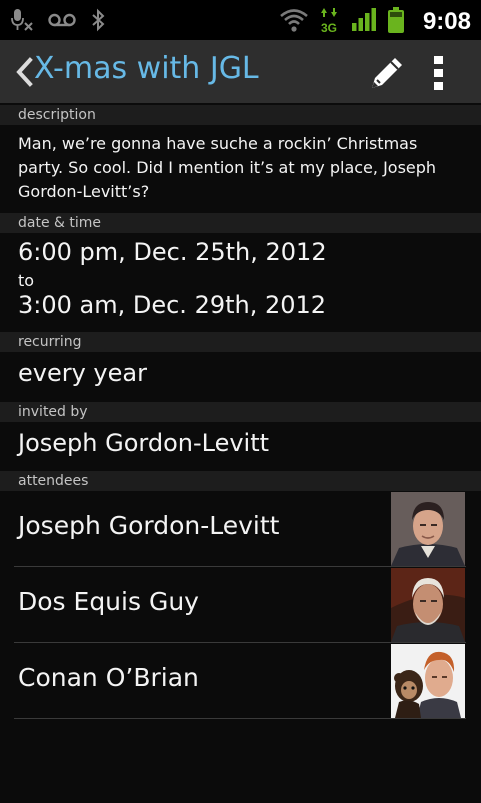 Image resolution: width=481 pixels, height=803 pixels. I want to click on overflow-menu-icon, so click(439, 73).